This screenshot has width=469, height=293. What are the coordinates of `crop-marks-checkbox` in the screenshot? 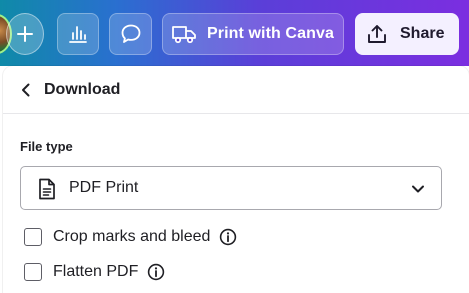 It's located at (33, 237).